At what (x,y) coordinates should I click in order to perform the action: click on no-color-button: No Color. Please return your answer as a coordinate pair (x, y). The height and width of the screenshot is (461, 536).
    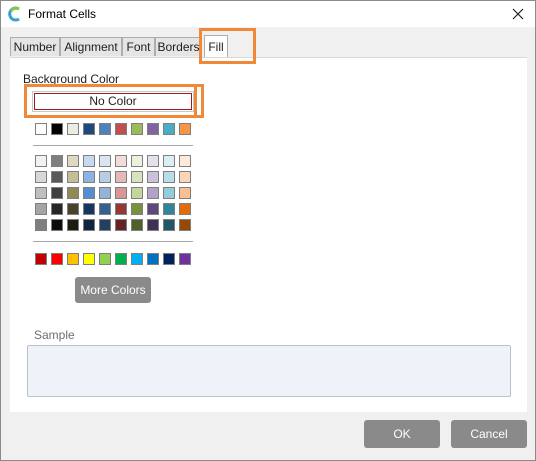
    Looking at the image, I should click on (113, 101).